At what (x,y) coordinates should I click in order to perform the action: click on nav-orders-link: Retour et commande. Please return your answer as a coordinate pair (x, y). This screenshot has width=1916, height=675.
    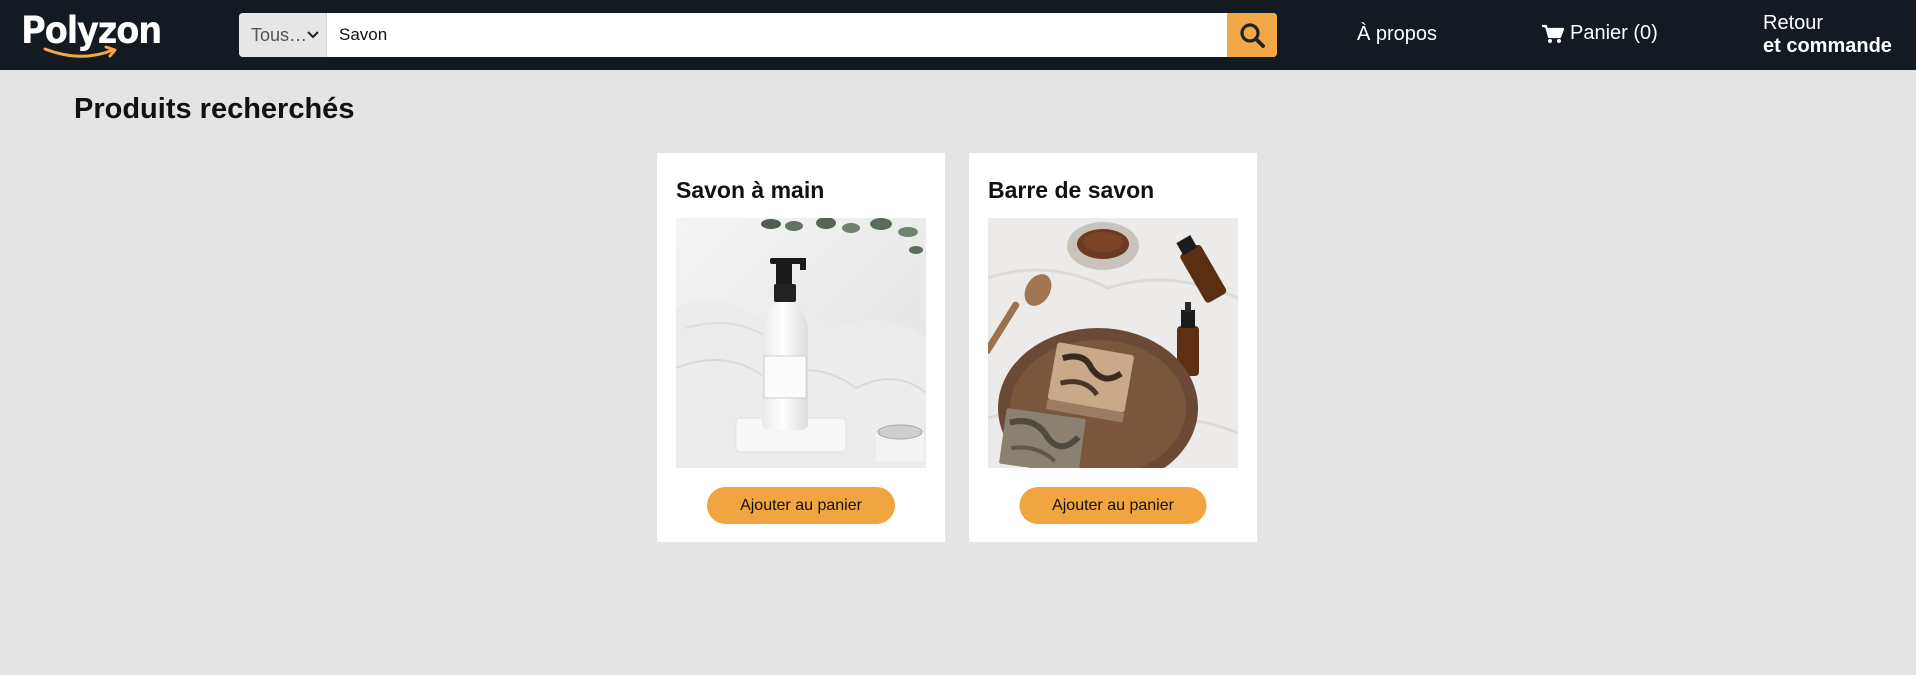
    Looking at the image, I should click on (1827, 35).